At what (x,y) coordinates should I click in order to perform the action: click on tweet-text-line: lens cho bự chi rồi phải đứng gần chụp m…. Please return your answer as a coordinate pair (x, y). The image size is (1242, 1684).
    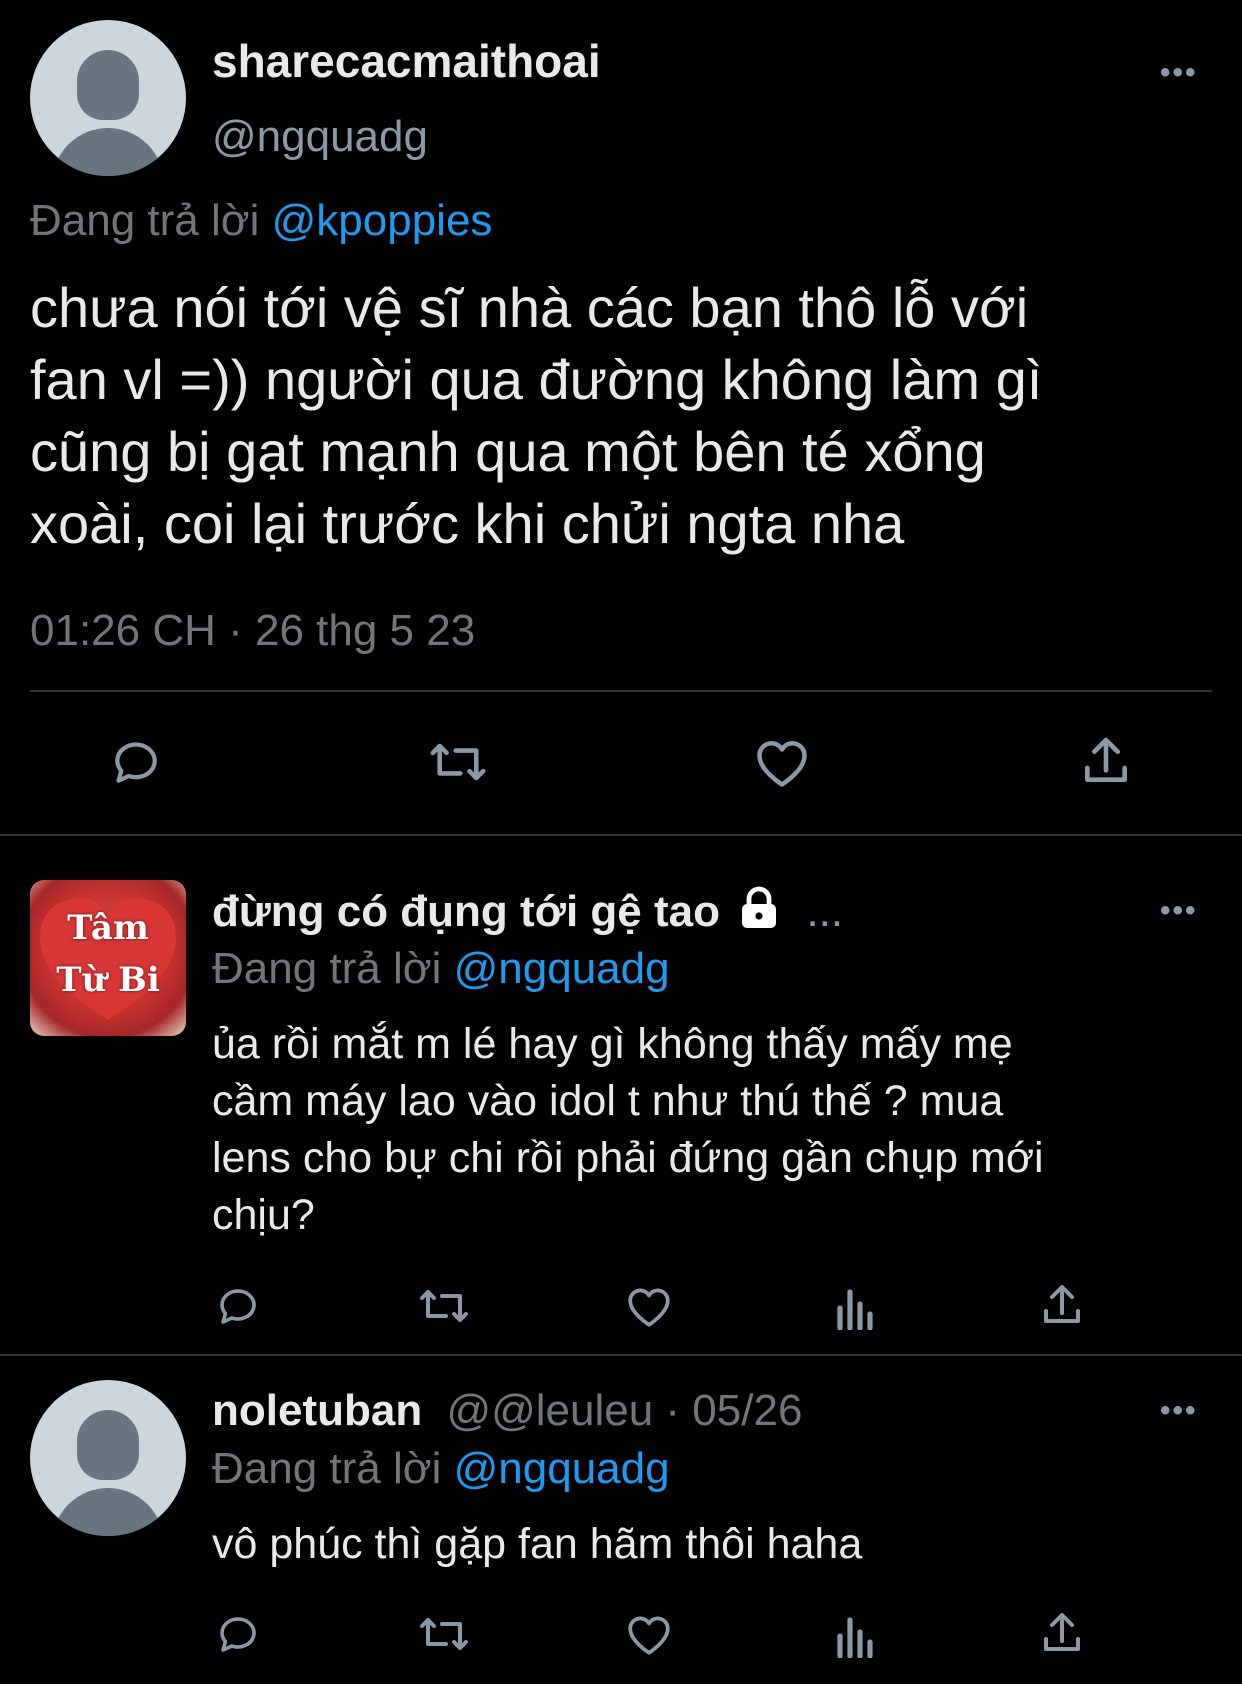
    Looking at the image, I should click on (628, 1158).